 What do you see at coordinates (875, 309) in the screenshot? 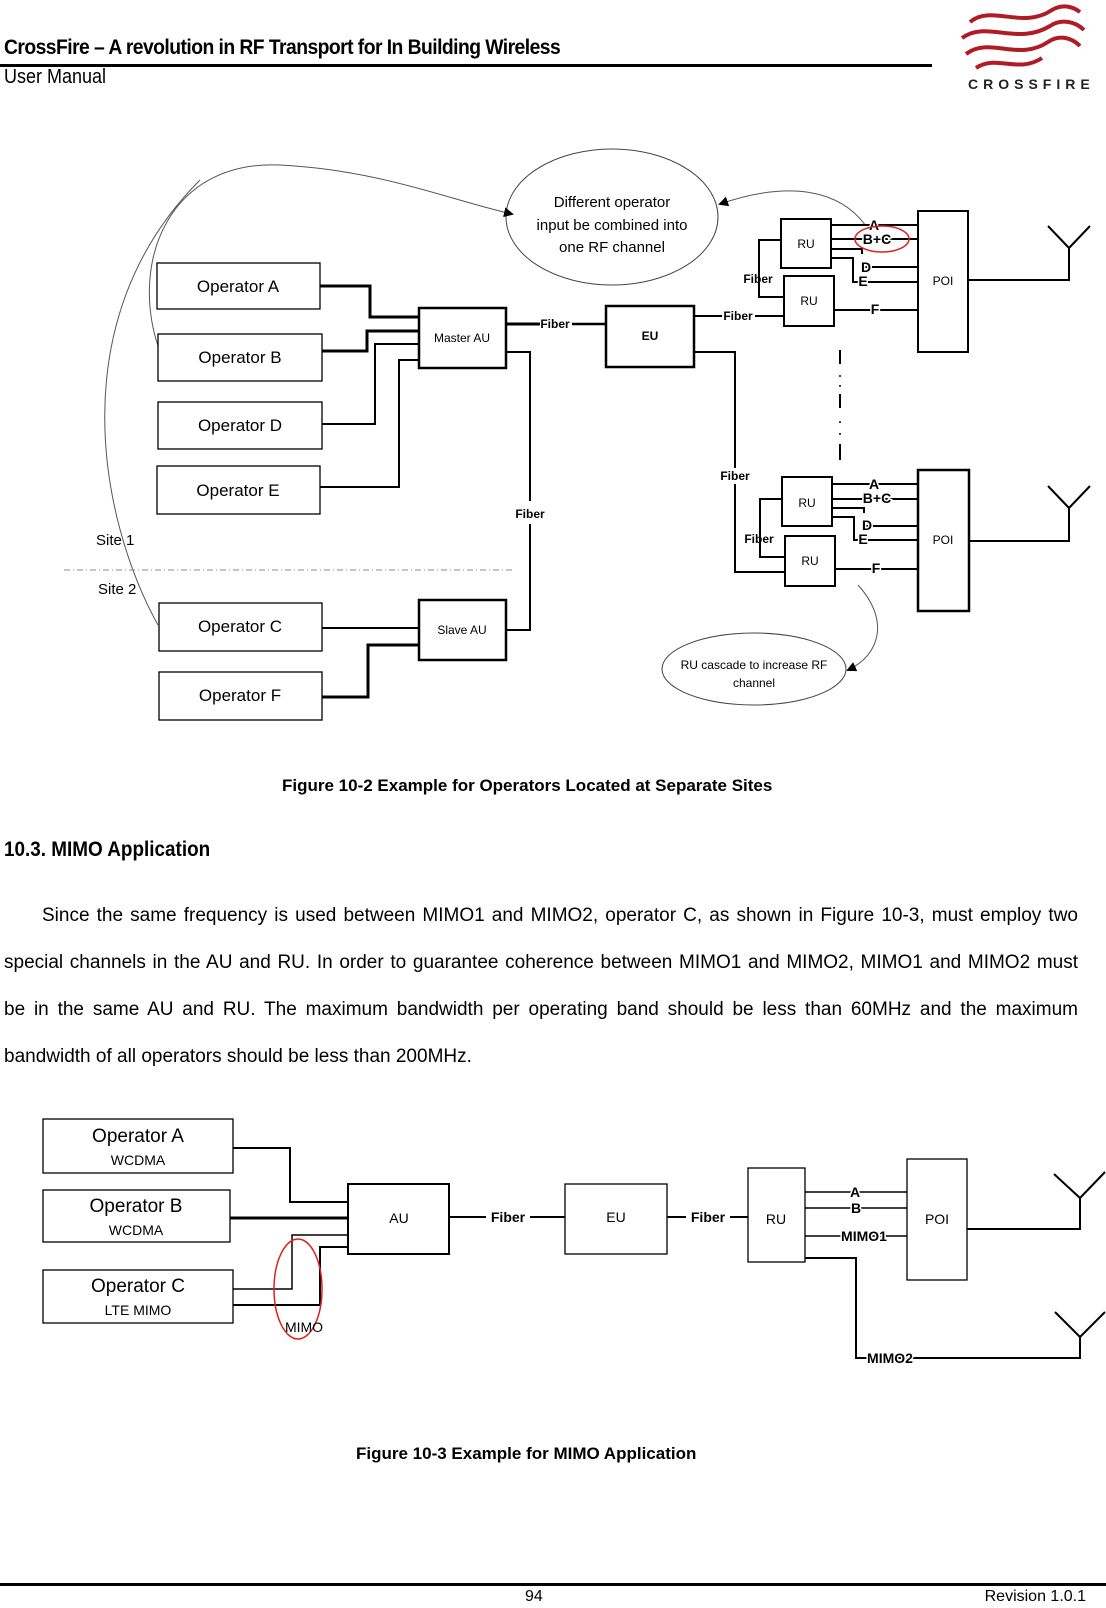
I see `channel-f-top: F` at bounding box center [875, 309].